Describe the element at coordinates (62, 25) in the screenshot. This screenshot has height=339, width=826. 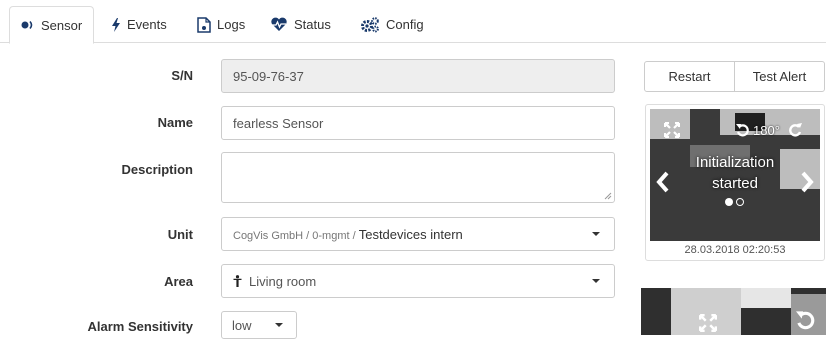
I see `tab-label: Sensor` at that location.